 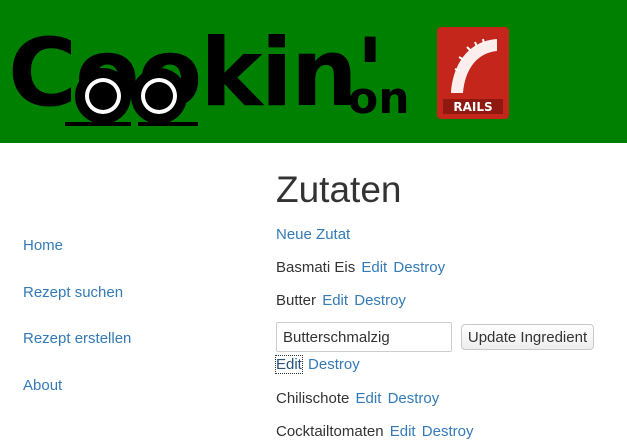 What do you see at coordinates (296, 300) in the screenshot?
I see `ingredient-name: Butter` at bounding box center [296, 300].